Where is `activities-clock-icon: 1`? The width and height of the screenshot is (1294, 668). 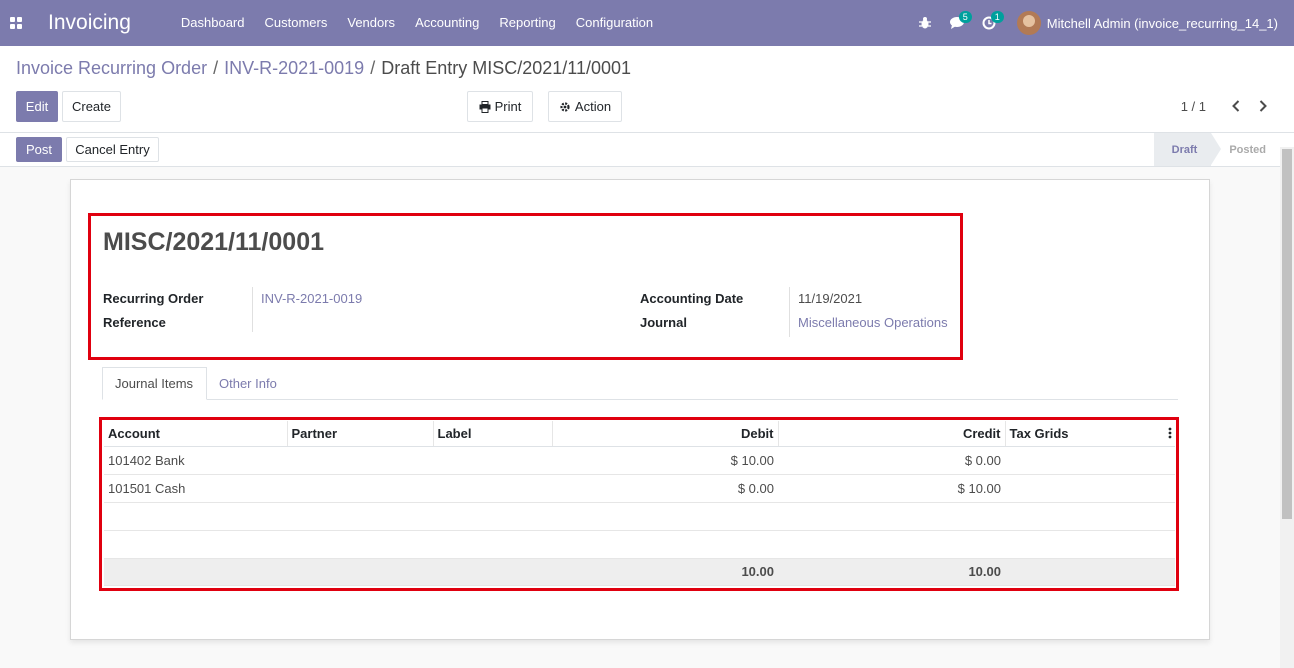 activities-clock-icon: 1 is located at coordinates (989, 23).